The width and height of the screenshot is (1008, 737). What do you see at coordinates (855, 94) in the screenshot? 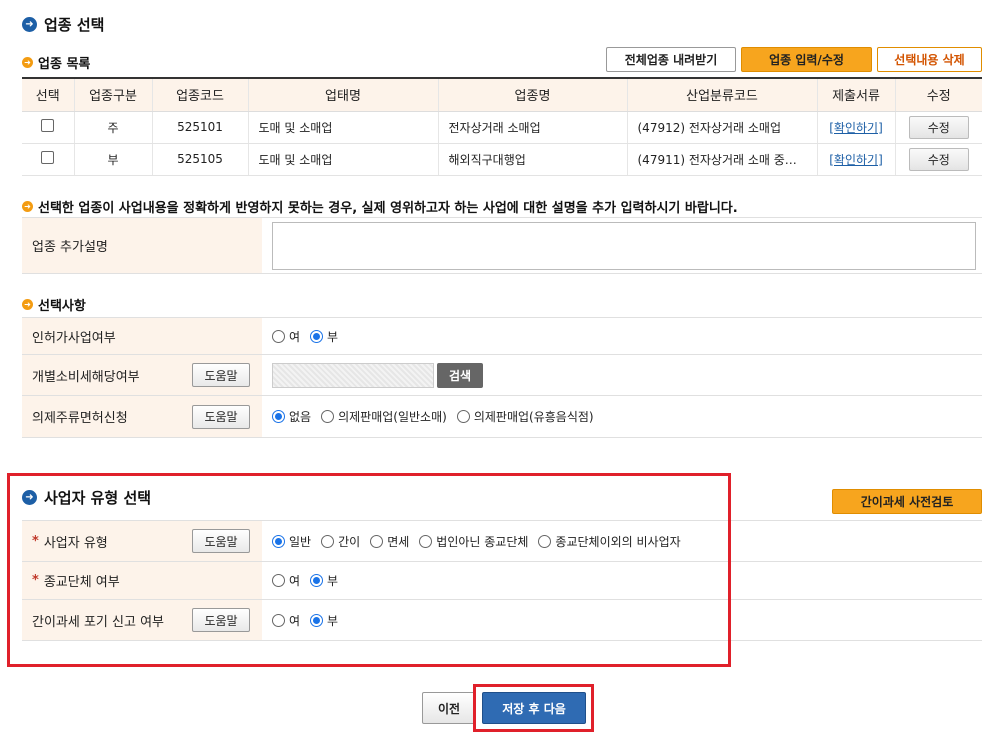
I see `col-header: 제출서류` at bounding box center [855, 94].